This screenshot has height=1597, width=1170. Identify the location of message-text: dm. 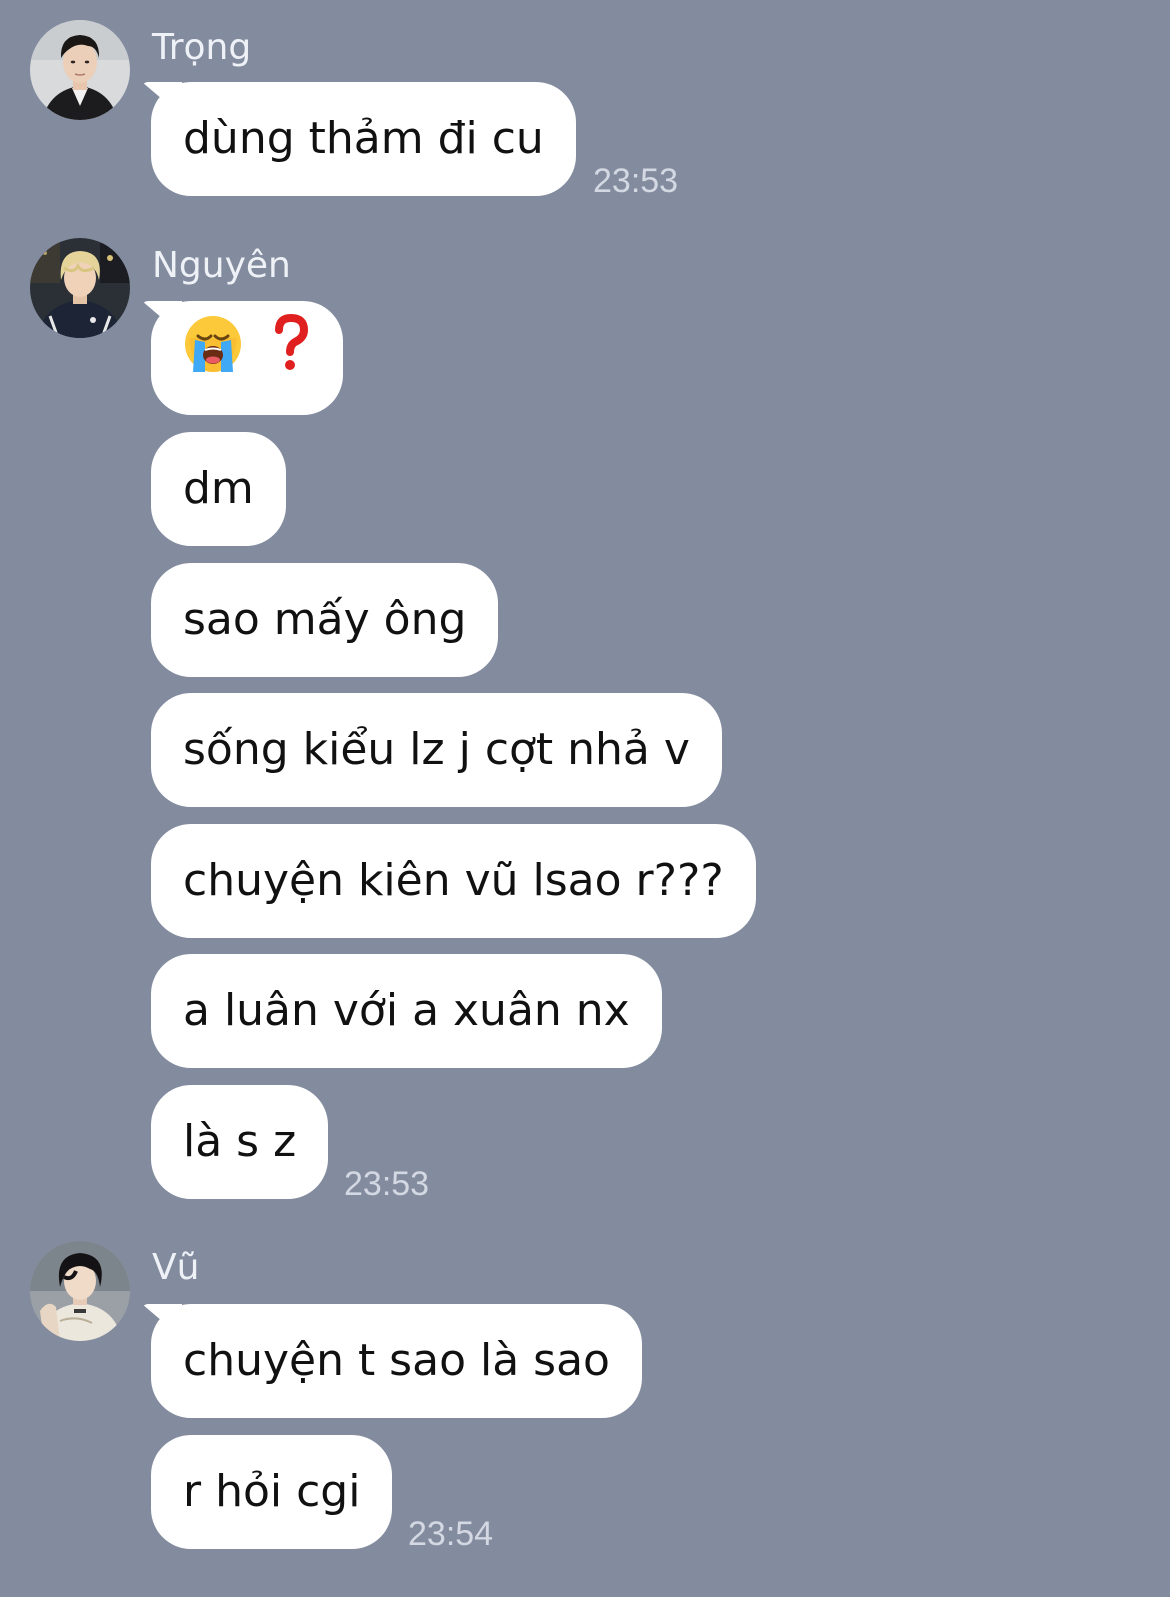
(218, 488).